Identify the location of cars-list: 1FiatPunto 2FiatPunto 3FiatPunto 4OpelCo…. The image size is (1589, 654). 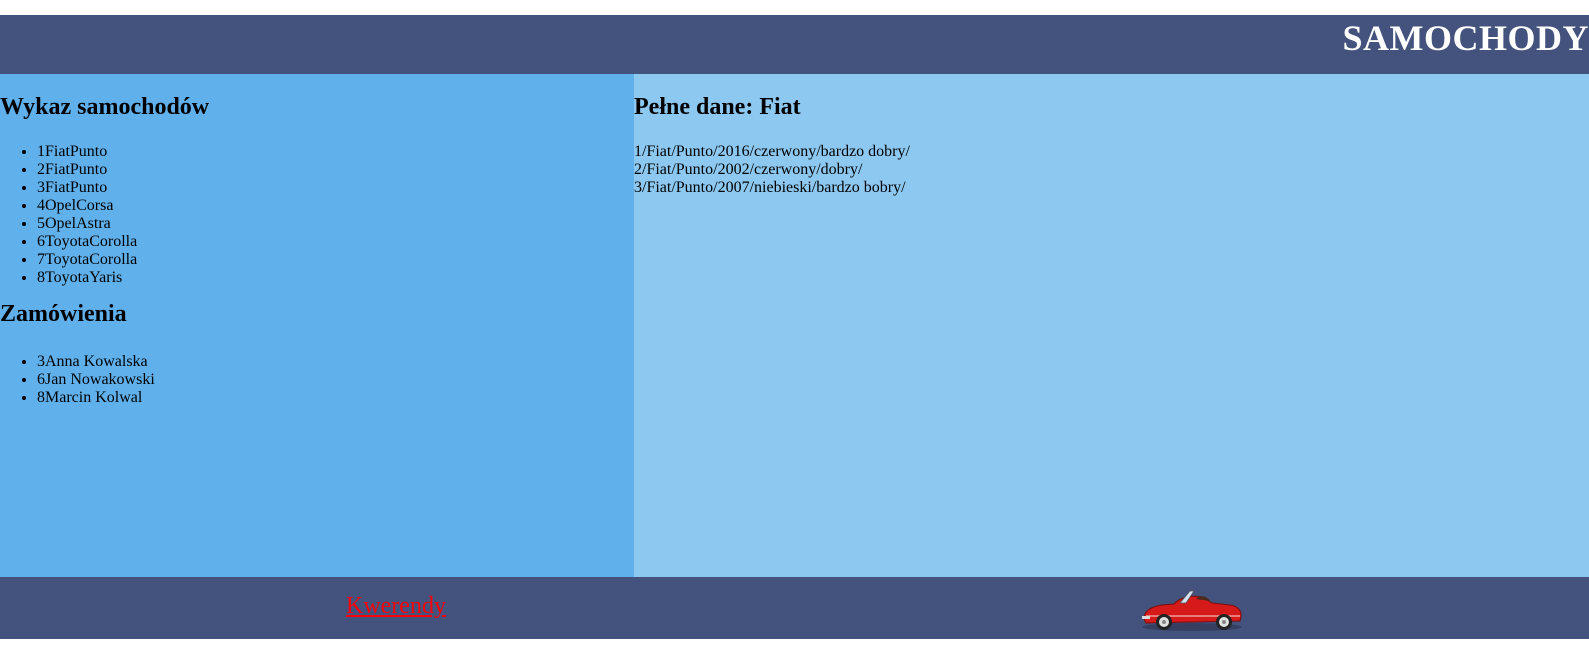
(68, 215).